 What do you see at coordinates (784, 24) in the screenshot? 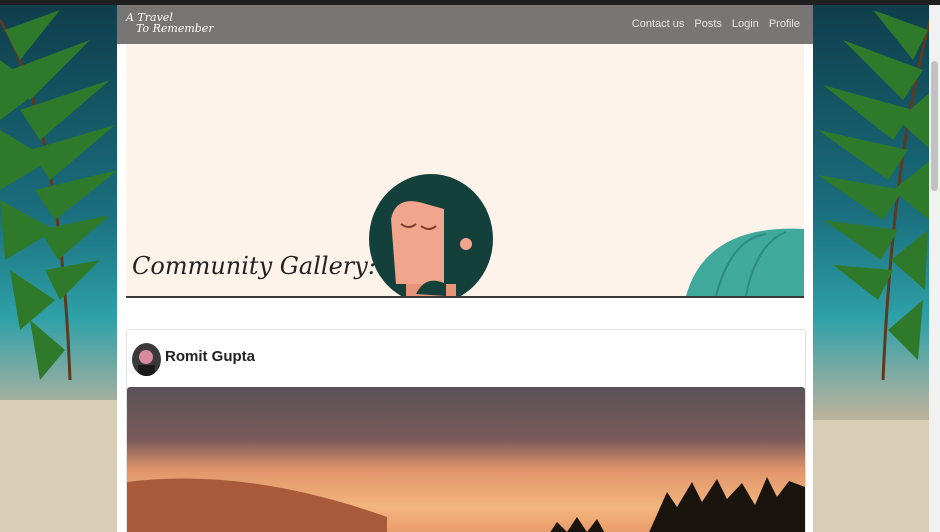
I see `nav-profile-link: Profile` at bounding box center [784, 24].